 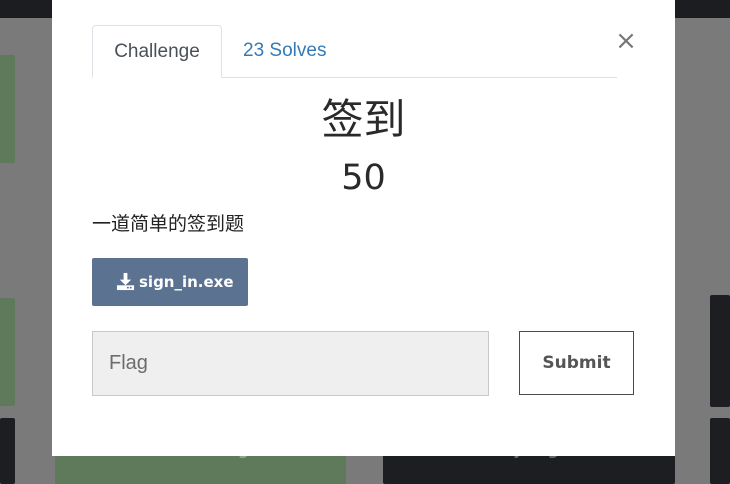 I want to click on challenge-description: 一道简单的签到题, so click(x=168, y=224).